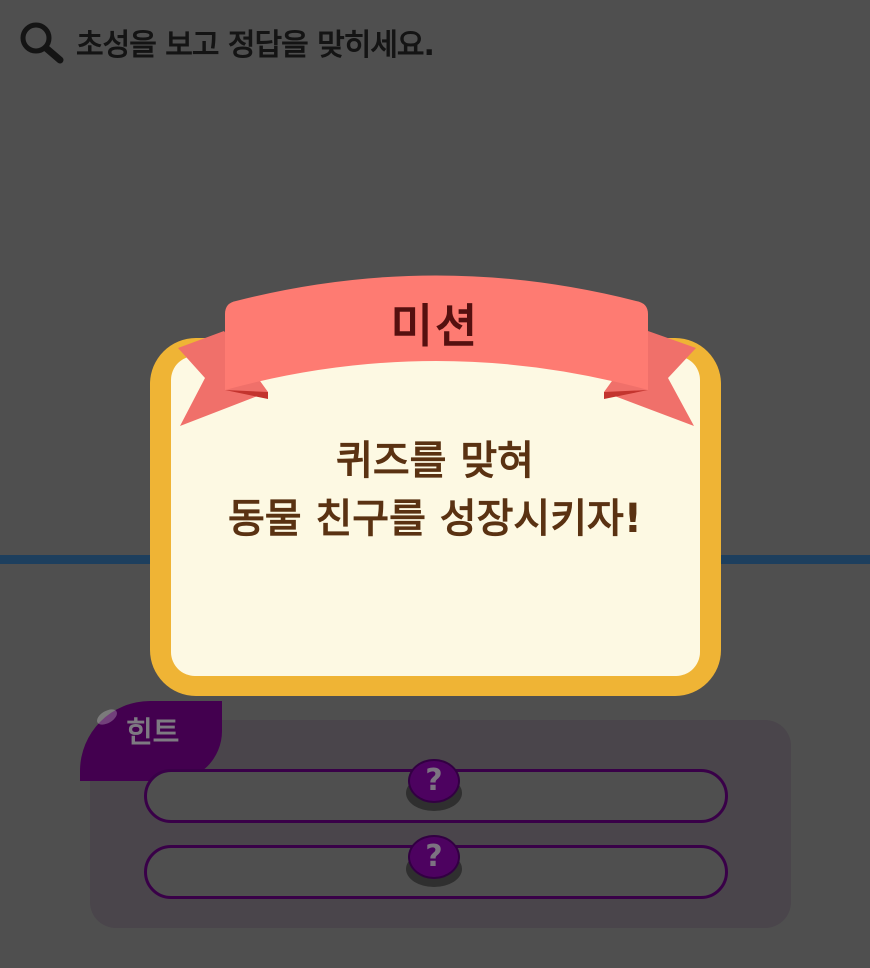 Image resolution: width=870 pixels, height=968 pixels. What do you see at coordinates (435, 461) in the screenshot?
I see `mission-line-1: 퀴즈를 맞혀` at bounding box center [435, 461].